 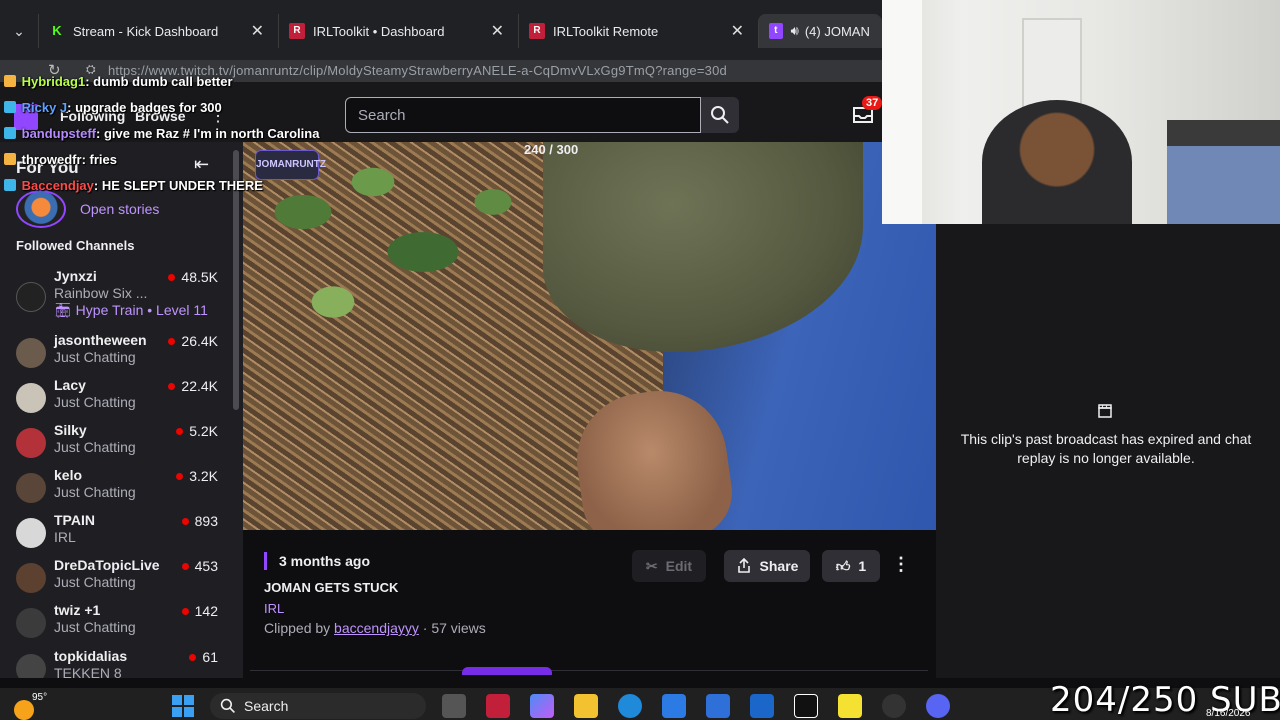 I want to click on twitch-icon: t, so click(x=776, y=31).